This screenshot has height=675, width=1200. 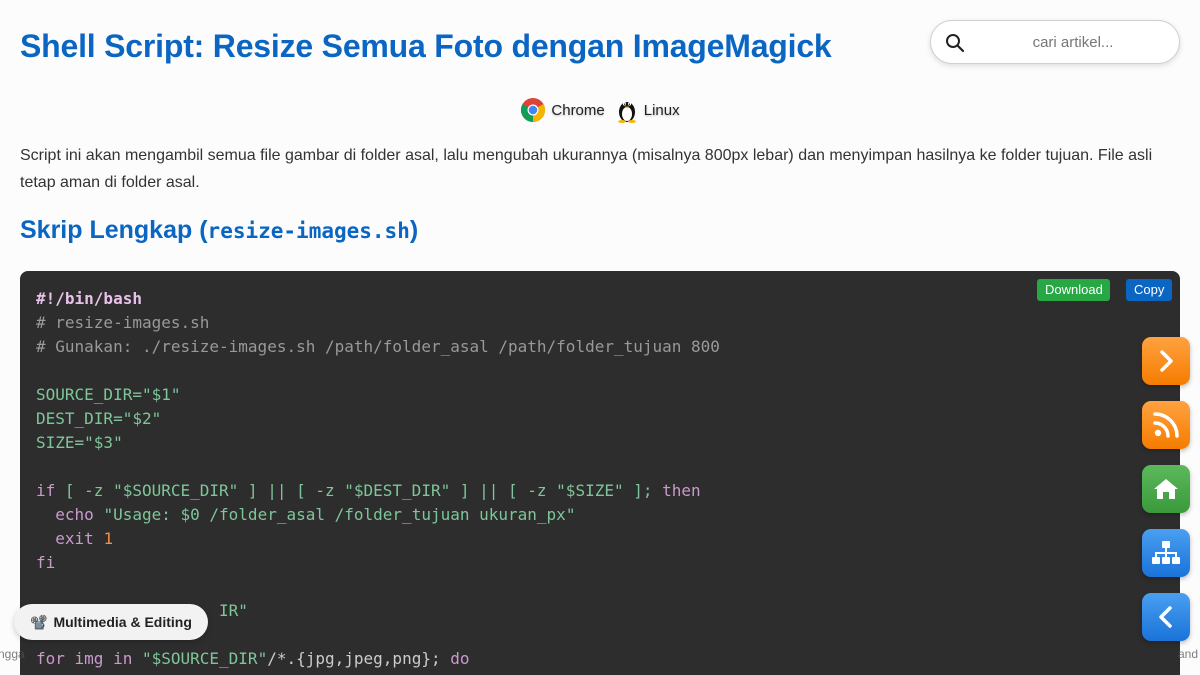 I want to click on code-line: fi, so click(x=46, y=562).